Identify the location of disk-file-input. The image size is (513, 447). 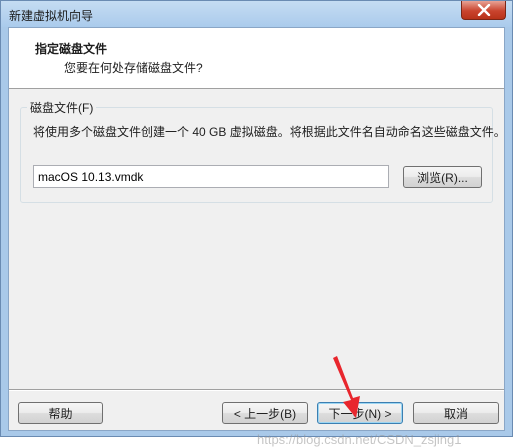
(211, 176).